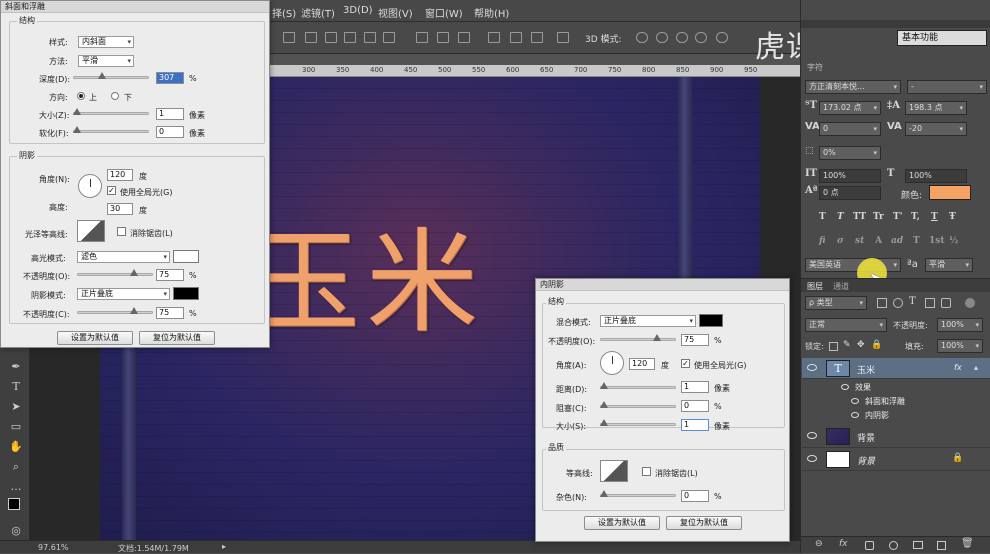 This screenshot has width=990, height=554. What do you see at coordinates (106, 42) in the screenshot?
I see `style-select: 内斜面` at bounding box center [106, 42].